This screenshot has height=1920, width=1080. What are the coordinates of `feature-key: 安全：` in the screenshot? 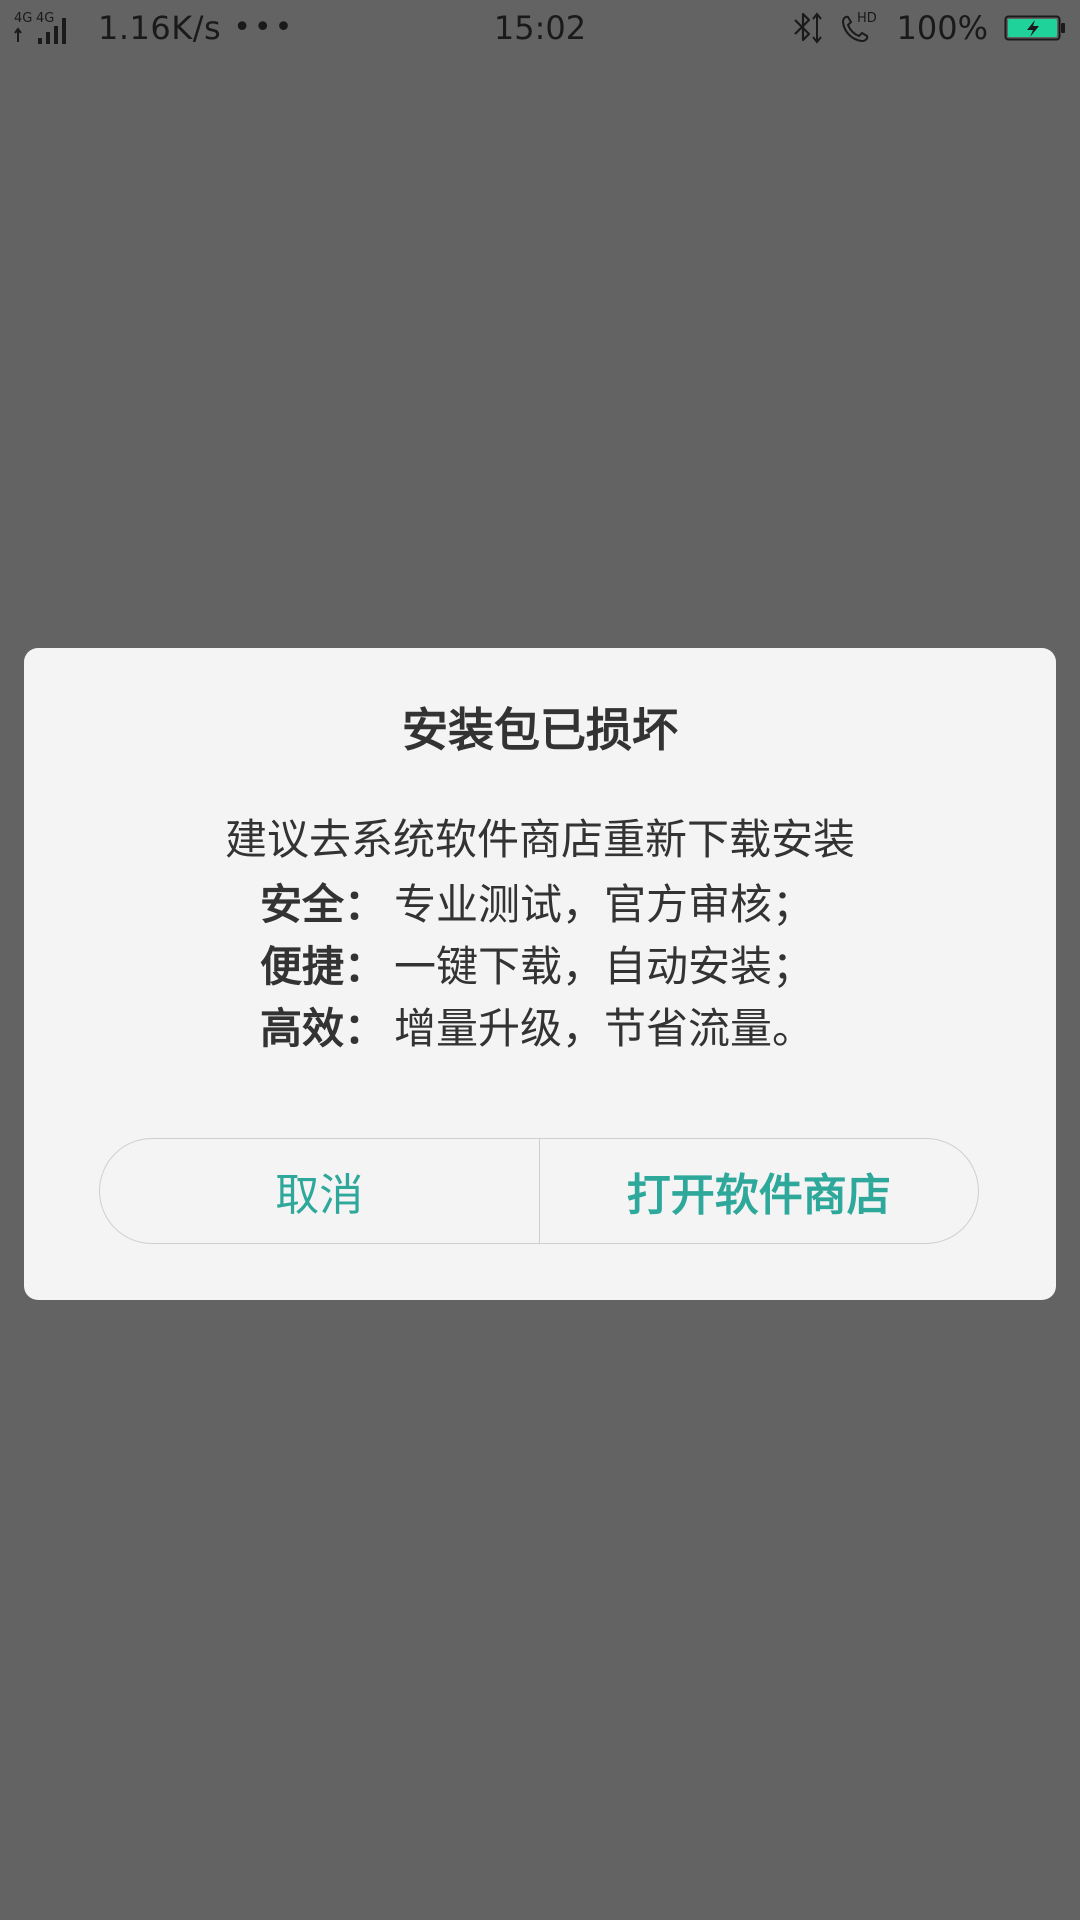 It's located at (323, 904).